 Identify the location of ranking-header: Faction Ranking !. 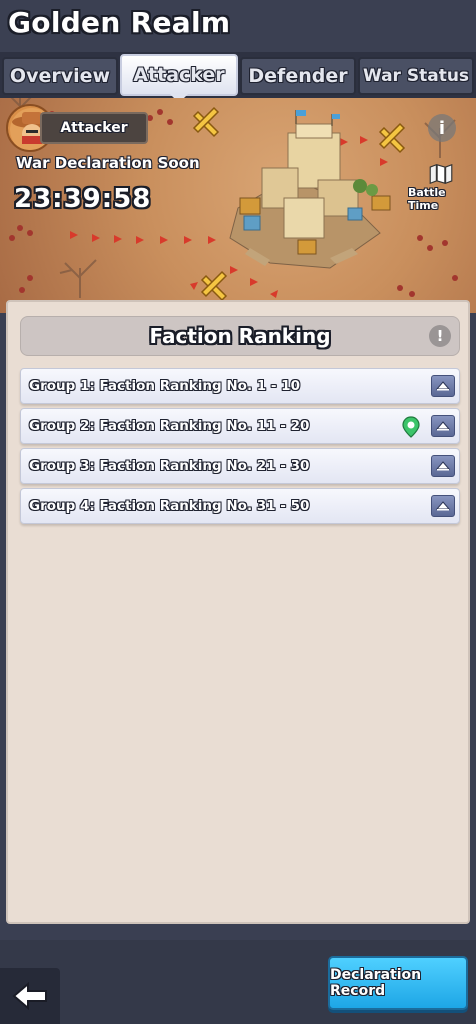
(240, 336).